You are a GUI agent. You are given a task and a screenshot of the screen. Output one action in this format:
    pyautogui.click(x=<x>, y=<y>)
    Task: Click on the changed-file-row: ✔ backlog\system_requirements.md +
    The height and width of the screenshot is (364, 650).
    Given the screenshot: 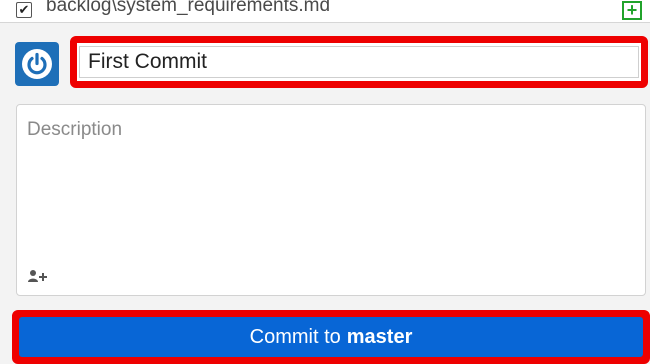 What is the action you would take?
    pyautogui.click(x=325, y=11)
    